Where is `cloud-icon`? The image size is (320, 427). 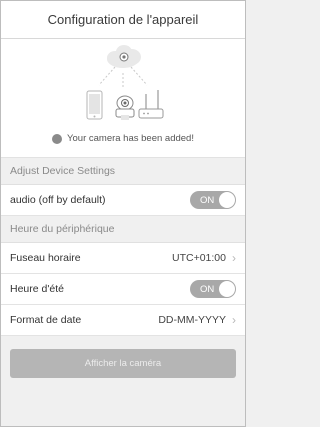 cloud-icon is located at coordinates (124, 56).